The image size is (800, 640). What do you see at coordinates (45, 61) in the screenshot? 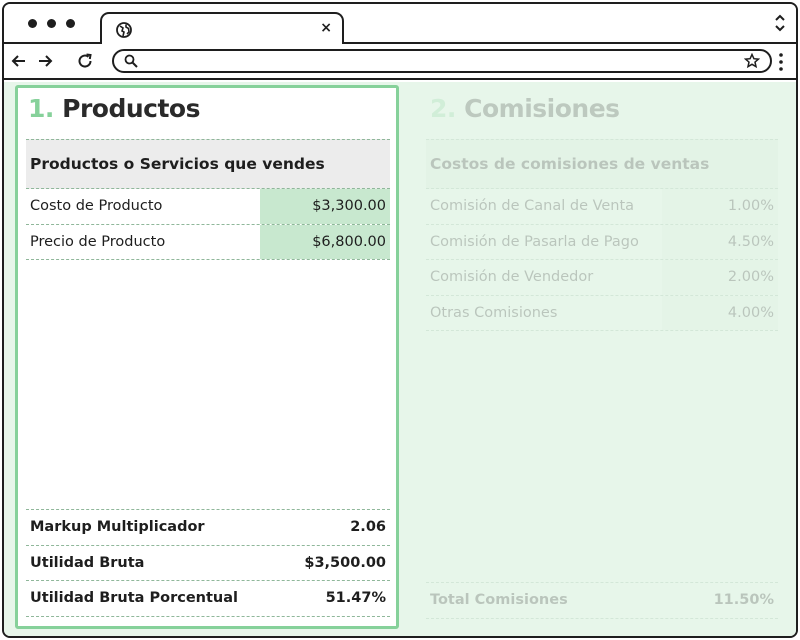
I see `forward-arrow-icon` at bounding box center [45, 61].